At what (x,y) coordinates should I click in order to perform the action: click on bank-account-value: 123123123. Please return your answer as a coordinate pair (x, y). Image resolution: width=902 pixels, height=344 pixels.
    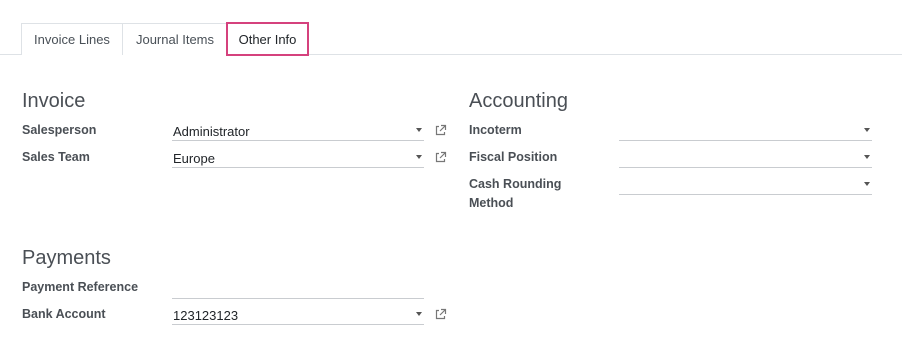
    Looking at the image, I should click on (206, 315).